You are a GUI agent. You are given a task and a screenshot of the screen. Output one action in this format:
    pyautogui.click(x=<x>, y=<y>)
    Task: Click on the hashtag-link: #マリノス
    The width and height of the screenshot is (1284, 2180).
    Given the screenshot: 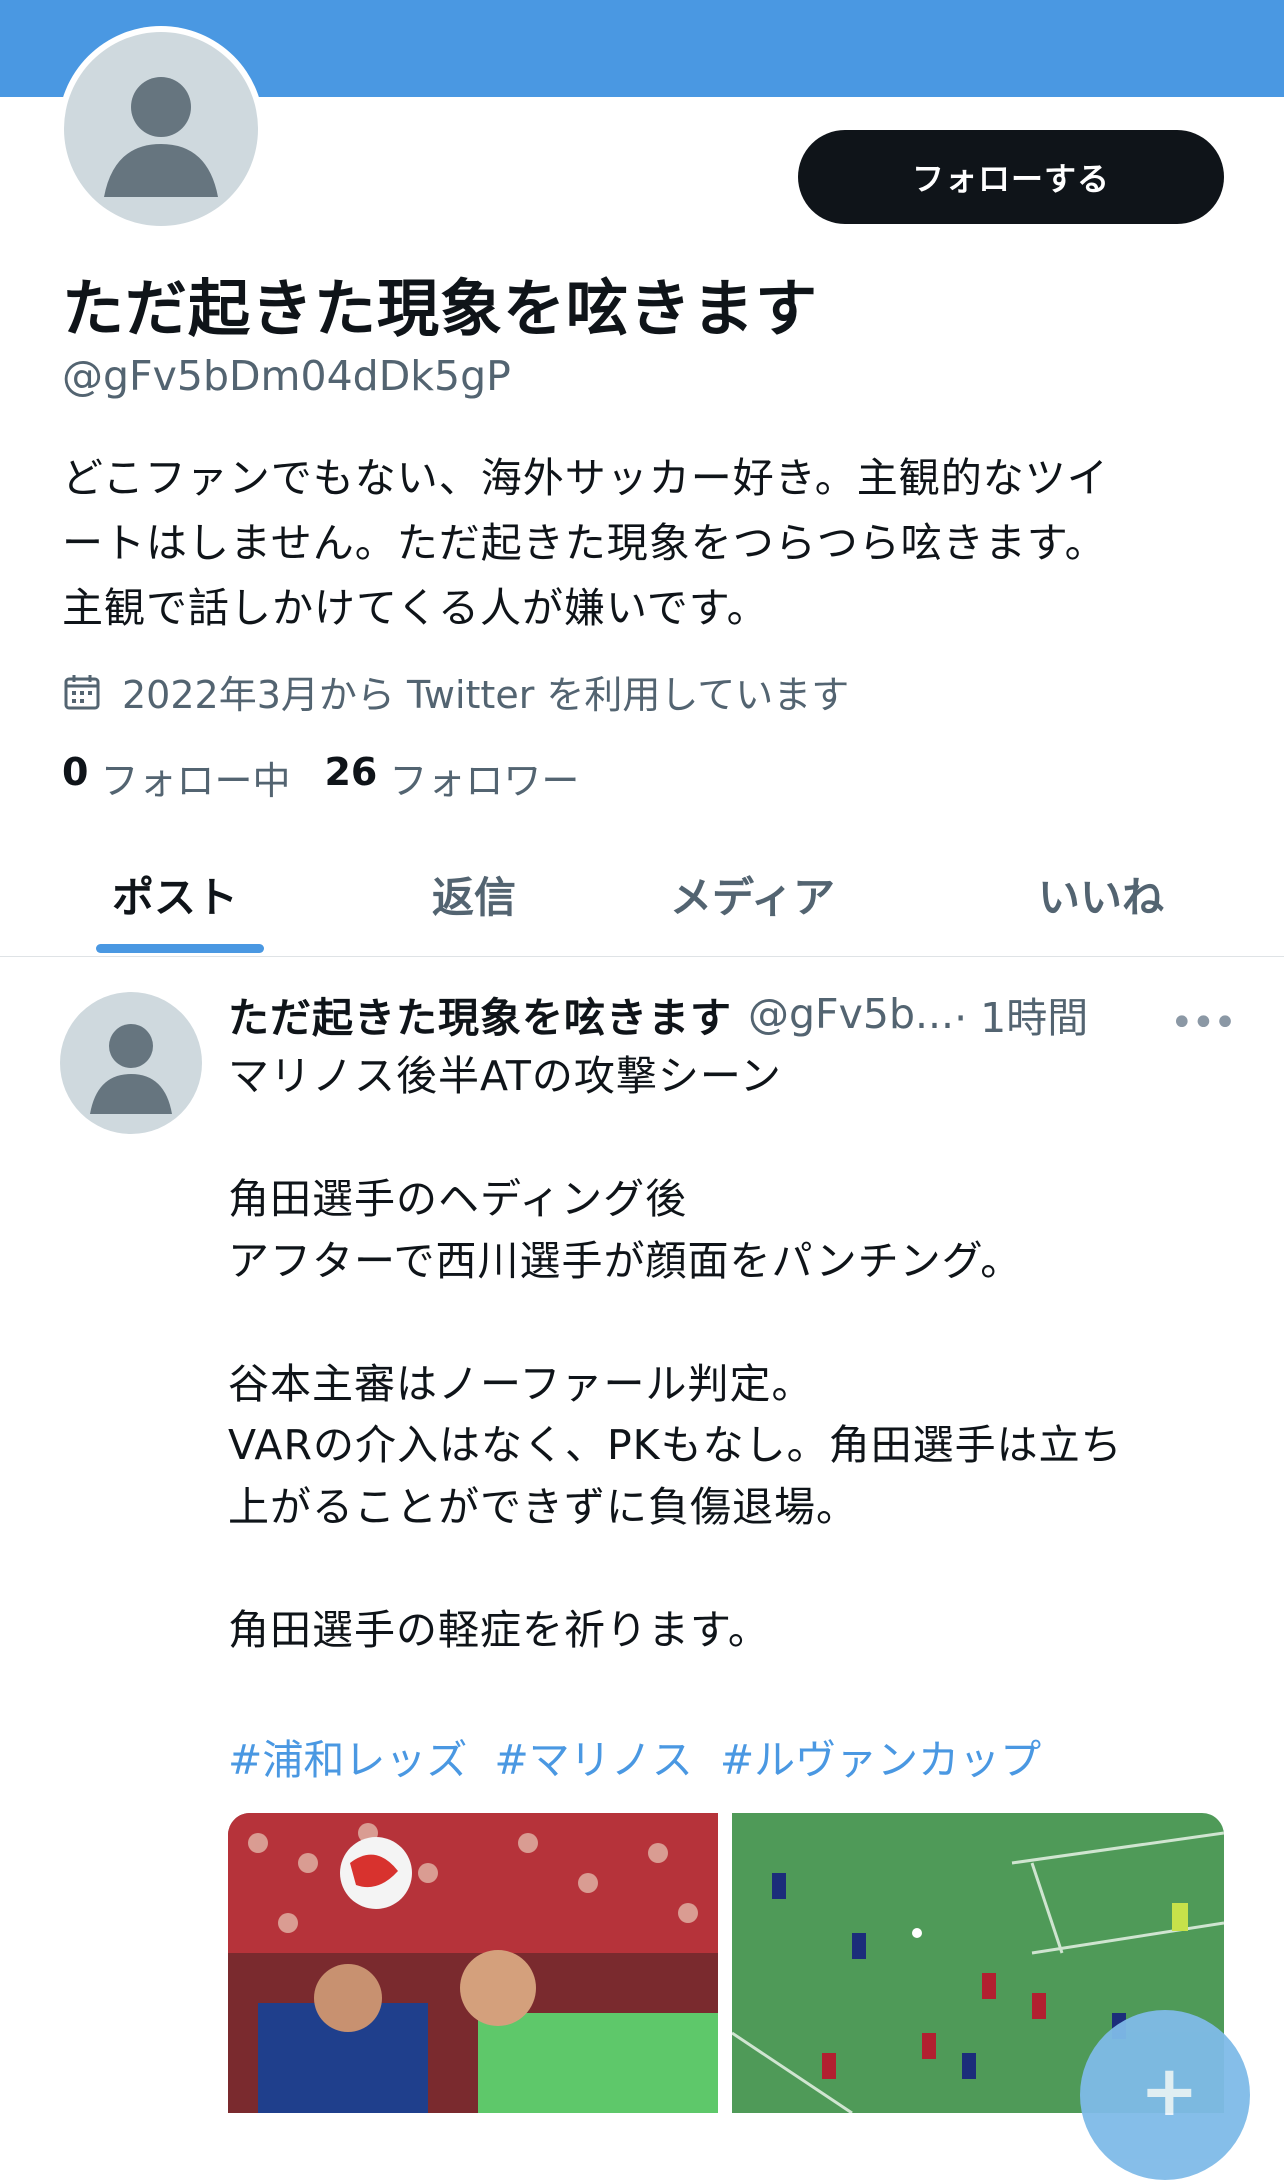 What is the action you would take?
    pyautogui.click(x=593, y=1760)
    